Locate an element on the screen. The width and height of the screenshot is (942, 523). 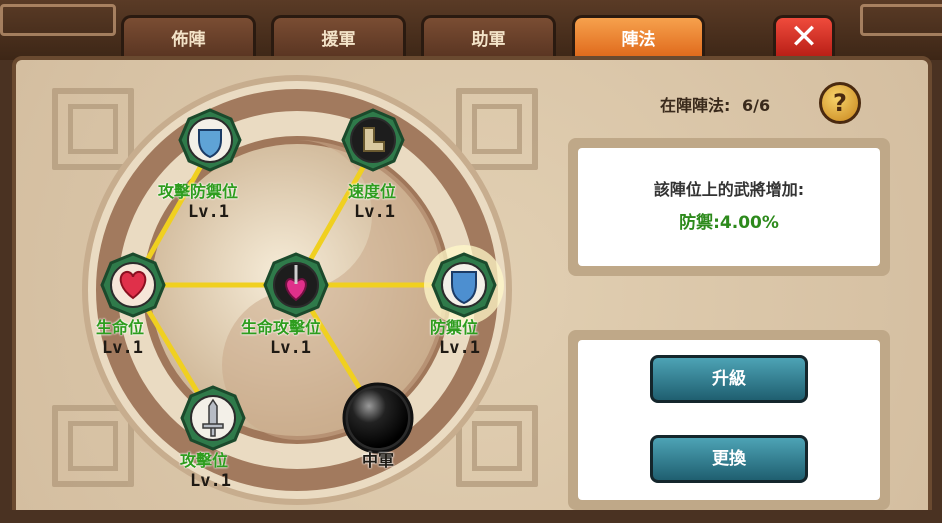
formation-count-value: 6/6 is located at coordinates (756, 105).